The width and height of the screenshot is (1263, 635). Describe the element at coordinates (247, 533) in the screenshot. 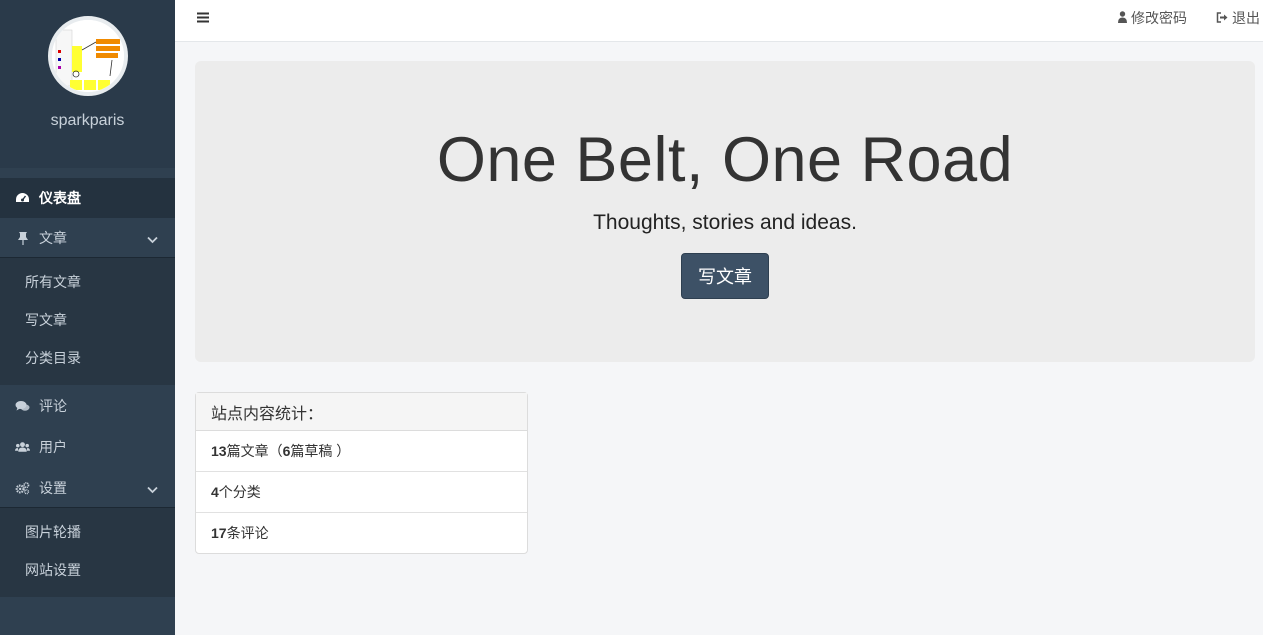

I see `comments-label: 条评论` at that location.